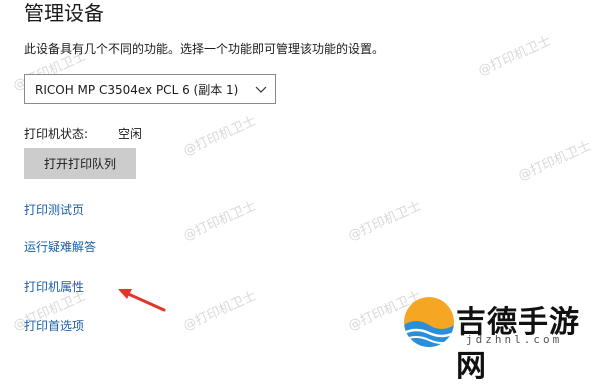  Describe the element at coordinates (137, 89) in the screenshot. I see `printer-select-value: RICOH MP C3504ex PCL 6 (副本 1)` at that location.